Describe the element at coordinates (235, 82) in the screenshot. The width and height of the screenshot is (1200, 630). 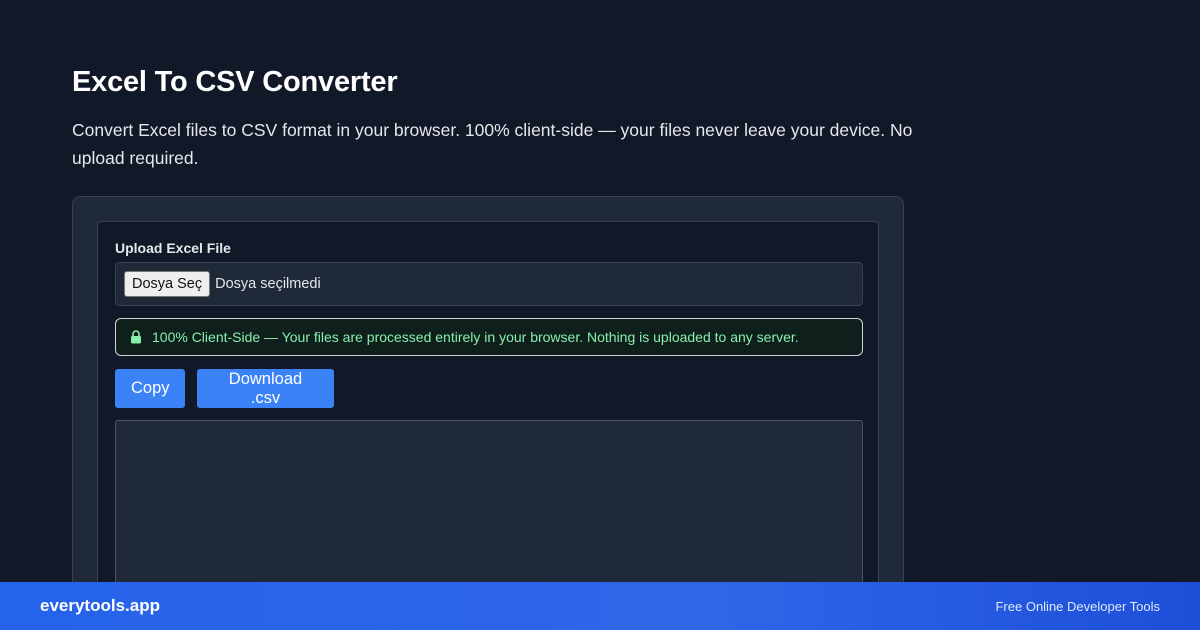
I see `page-title: Excel To CSV Converter` at that location.